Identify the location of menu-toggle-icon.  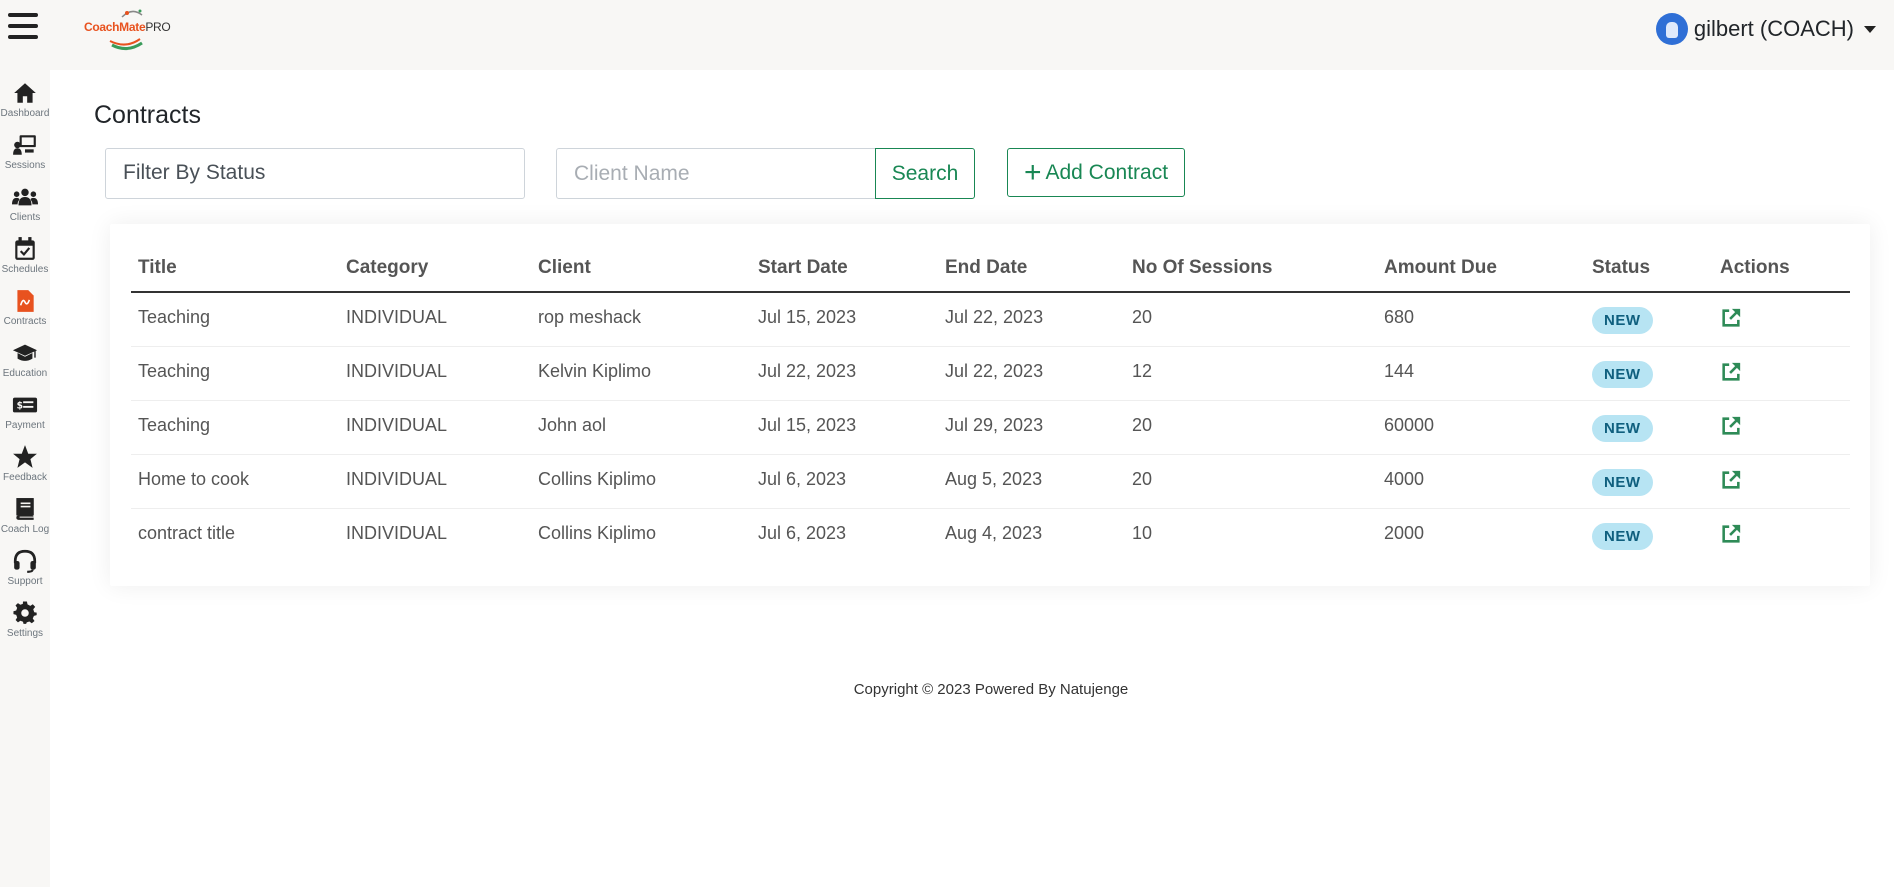
(23, 26).